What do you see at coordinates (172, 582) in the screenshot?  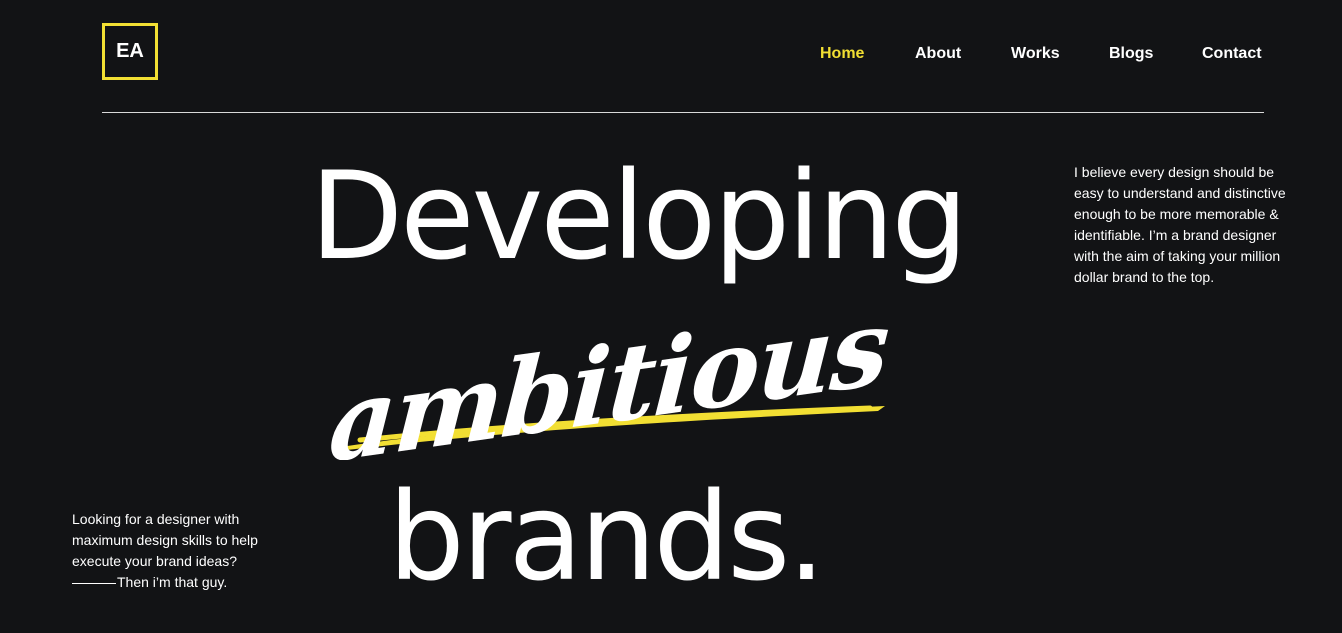 I see `cta-tagline: Then i’m that guy.` at bounding box center [172, 582].